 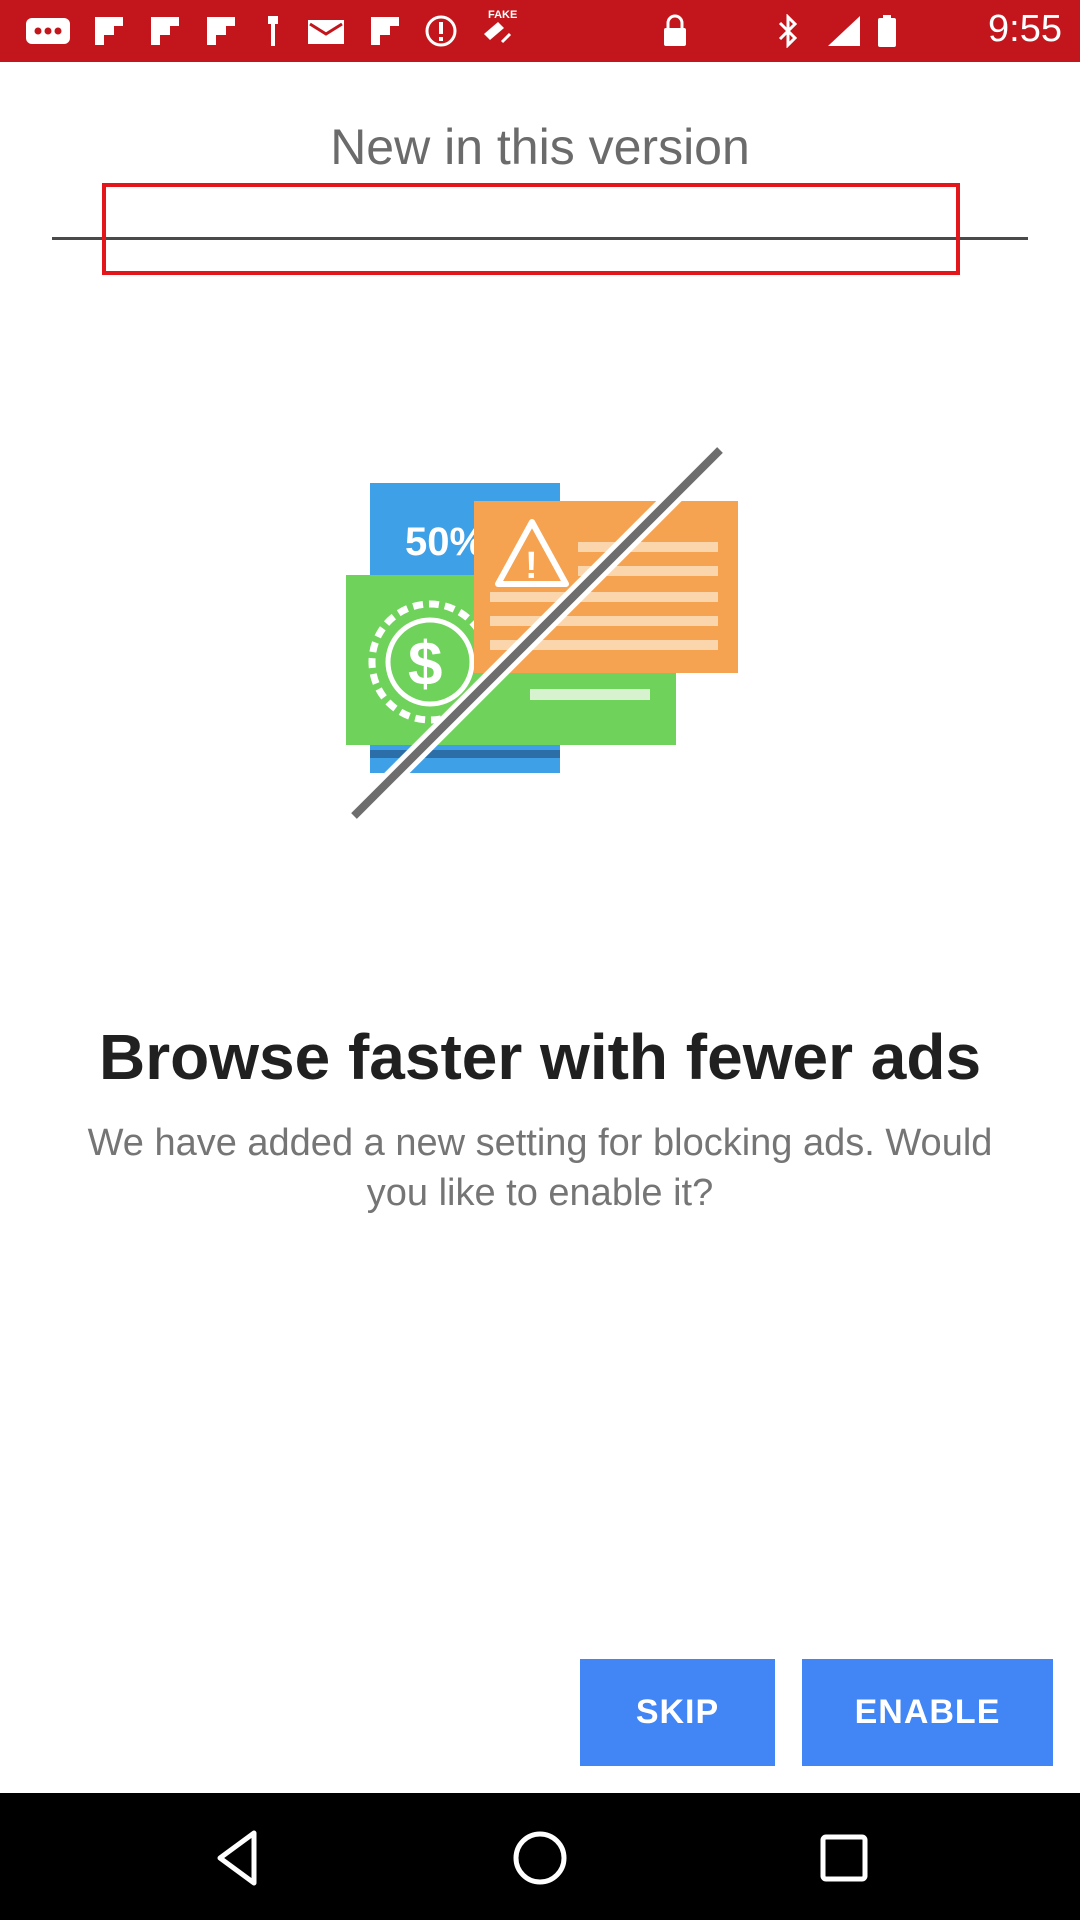 What do you see at coordinates (540, 1057) in the screenshot?
I see `headline: Browse faster with fewer ads` at bounding box center [540, 1057].